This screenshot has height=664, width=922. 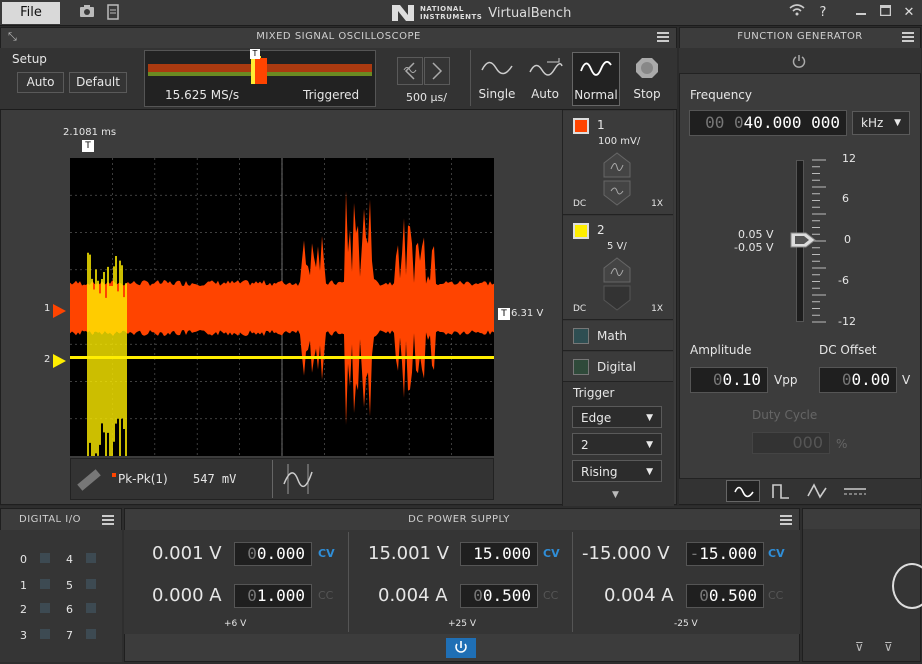 I want to click on brand-name: NATIONAL INSTRUMENTS, so click(x=451, y=13).